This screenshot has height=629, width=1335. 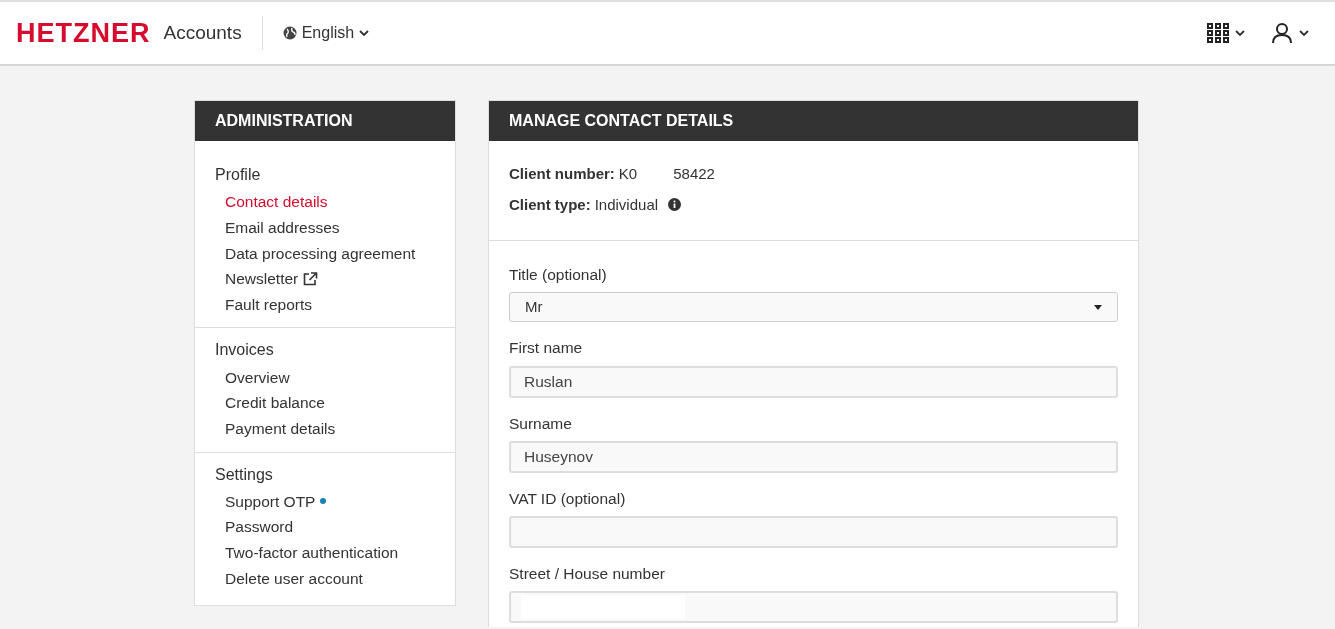 What do you see at coordinates (813, 381) in the screenshot?
I see `input-field: Ruslan` at bounding box center [813, 381].